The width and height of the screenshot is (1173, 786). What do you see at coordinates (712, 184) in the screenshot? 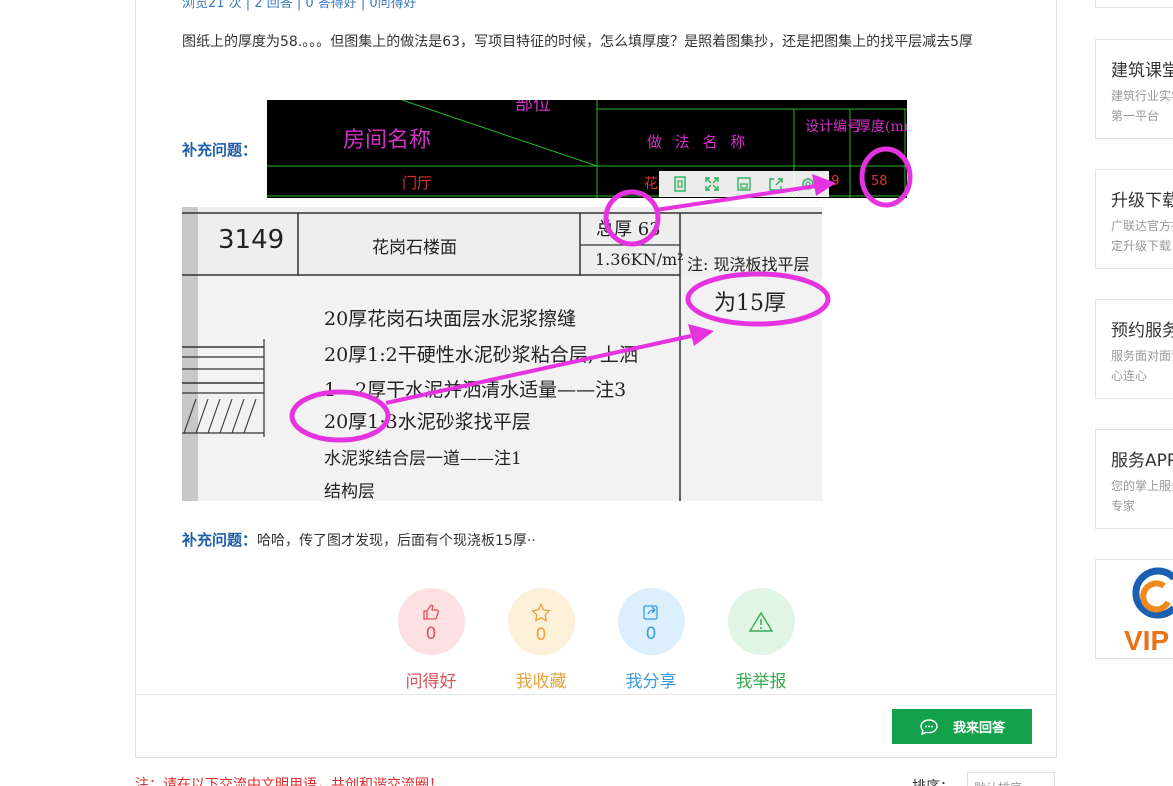
I see `fullscreen-icon` at bounding box center [712, 184].